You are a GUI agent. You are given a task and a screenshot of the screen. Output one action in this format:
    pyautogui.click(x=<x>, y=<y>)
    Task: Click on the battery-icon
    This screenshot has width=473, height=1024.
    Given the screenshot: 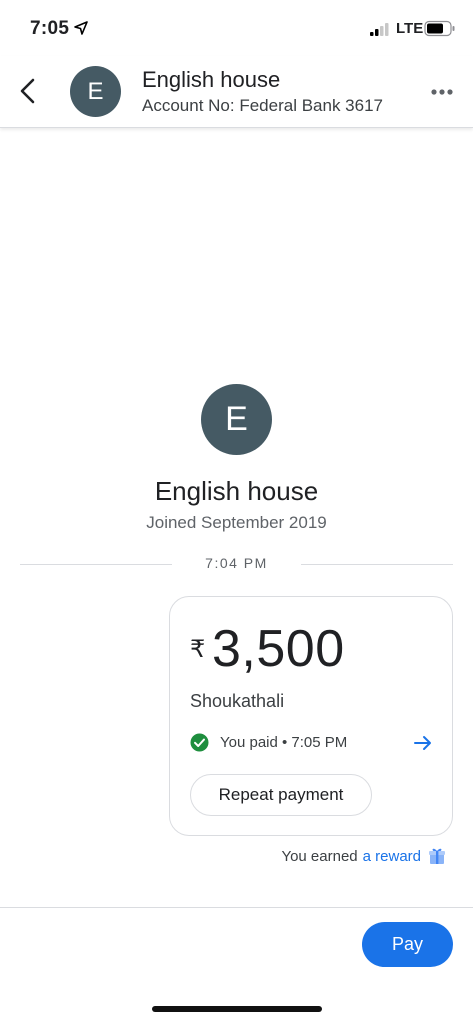 What is the action you would take?
    pyautogui.click(x=439, y=28)
    